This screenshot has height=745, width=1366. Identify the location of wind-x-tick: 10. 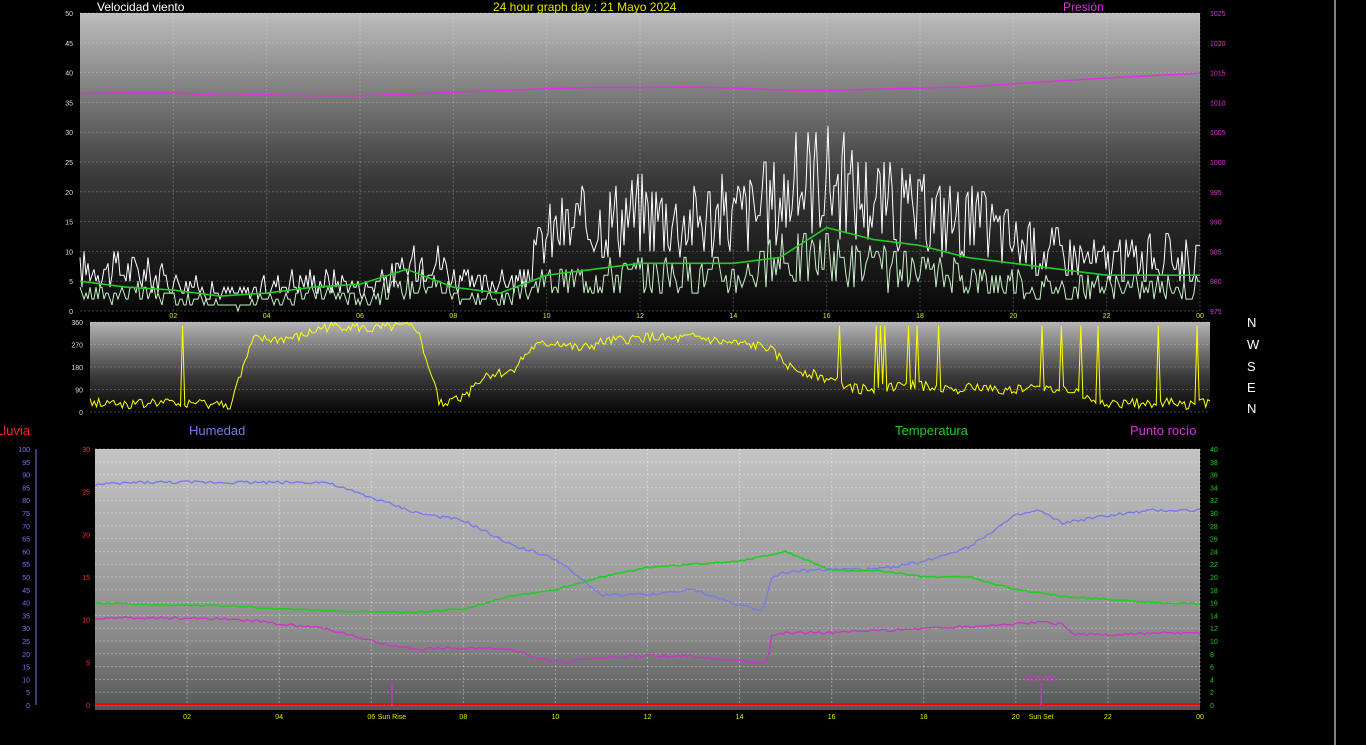
(547, 316).